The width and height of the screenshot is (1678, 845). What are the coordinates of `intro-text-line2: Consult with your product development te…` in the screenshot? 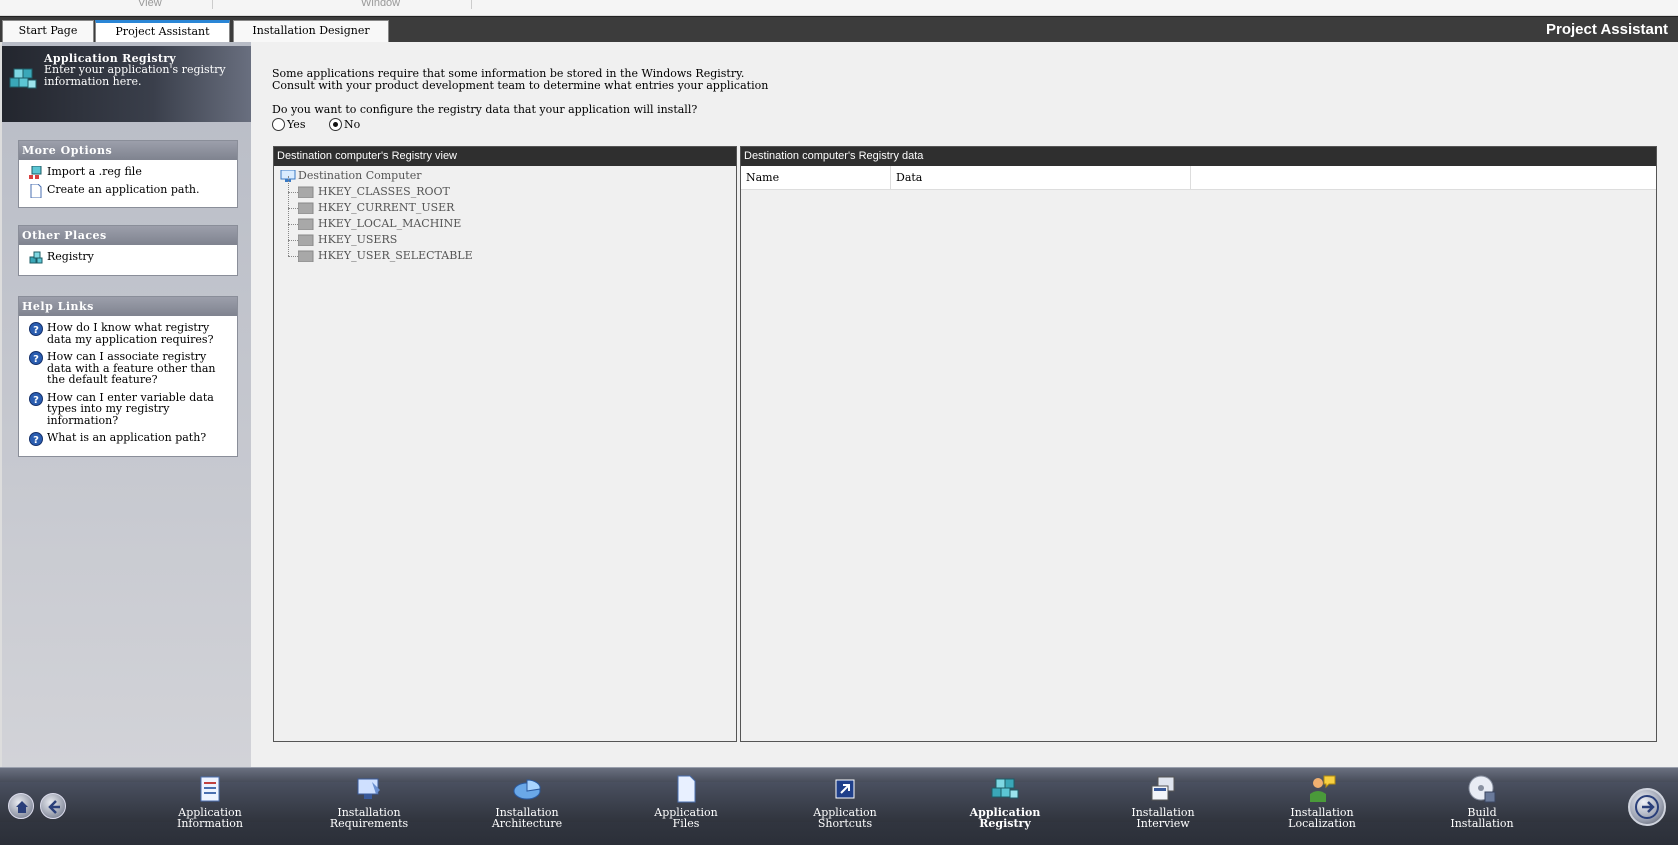 It's located at (520, 85).